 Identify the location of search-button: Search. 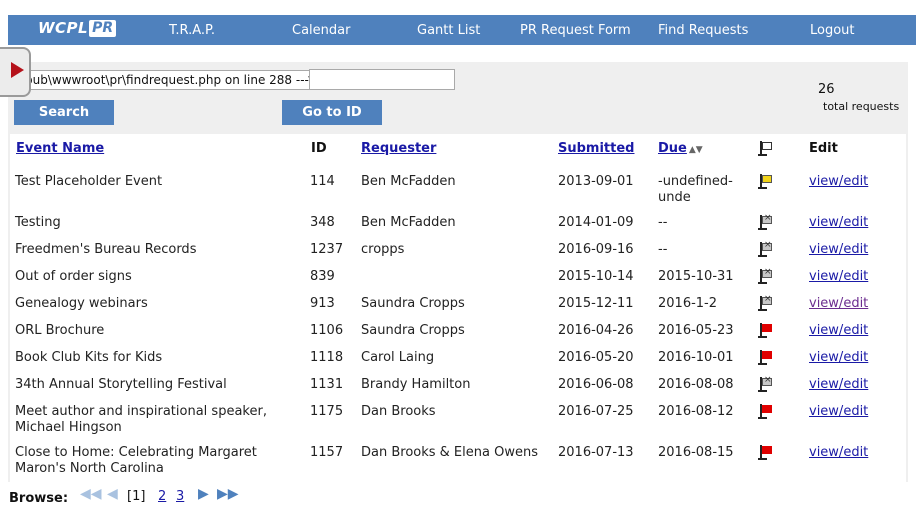
(64, 112).